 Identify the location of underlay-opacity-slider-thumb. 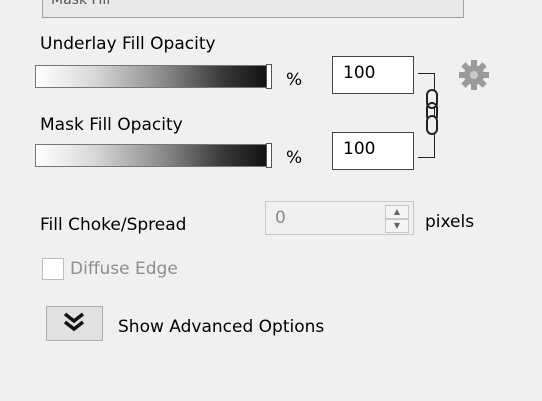
(269, 76).